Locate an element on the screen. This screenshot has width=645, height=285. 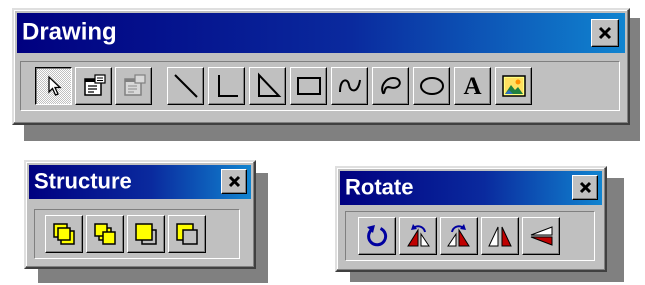
rectangle-icon is located at coordinates (308, 86).